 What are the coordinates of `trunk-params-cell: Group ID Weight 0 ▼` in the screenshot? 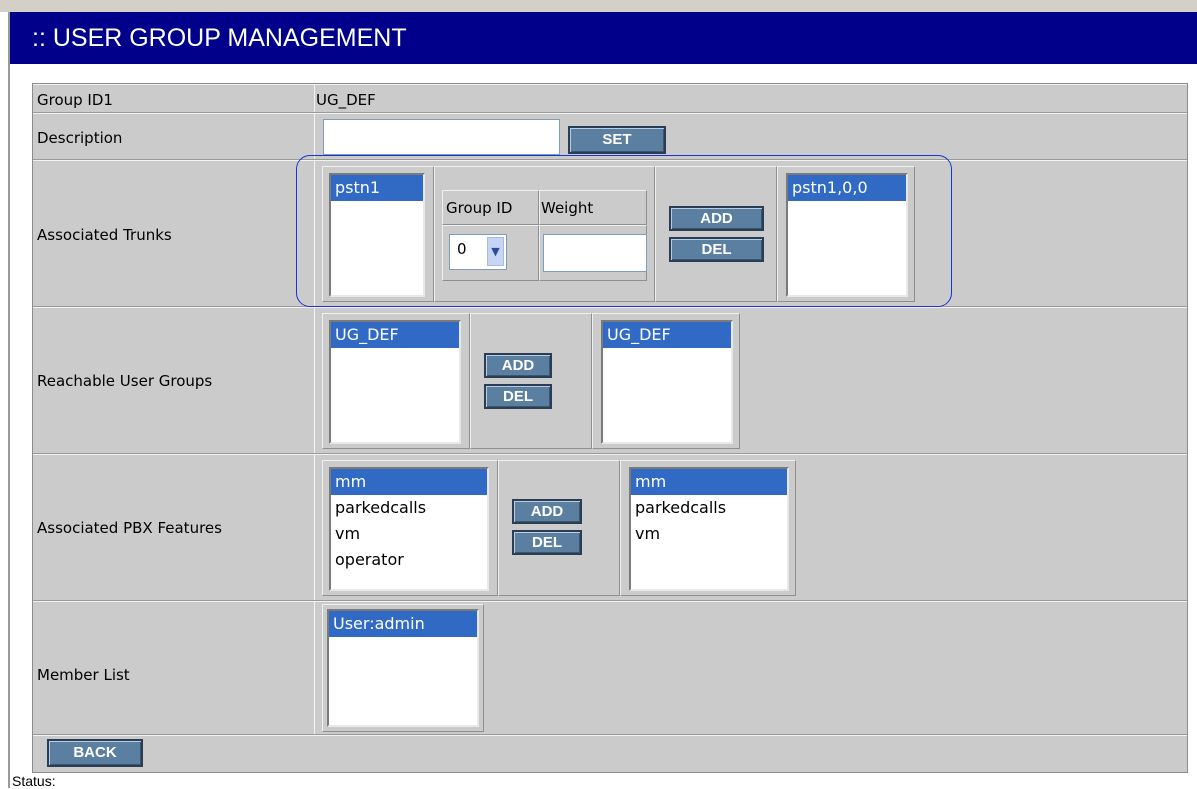 It's located at (544, 234).